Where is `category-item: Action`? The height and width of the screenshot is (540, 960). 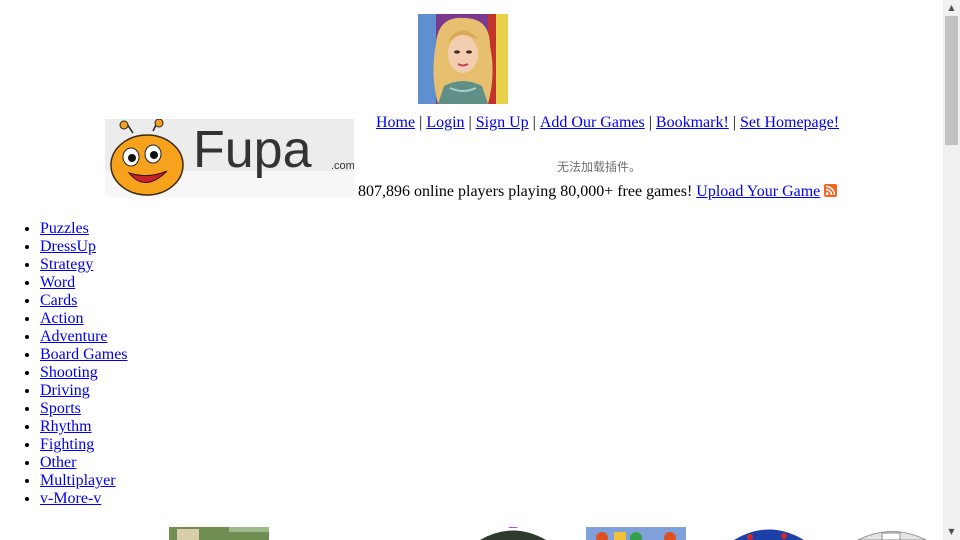
category-item: Action is located at coordinates (84, 319).